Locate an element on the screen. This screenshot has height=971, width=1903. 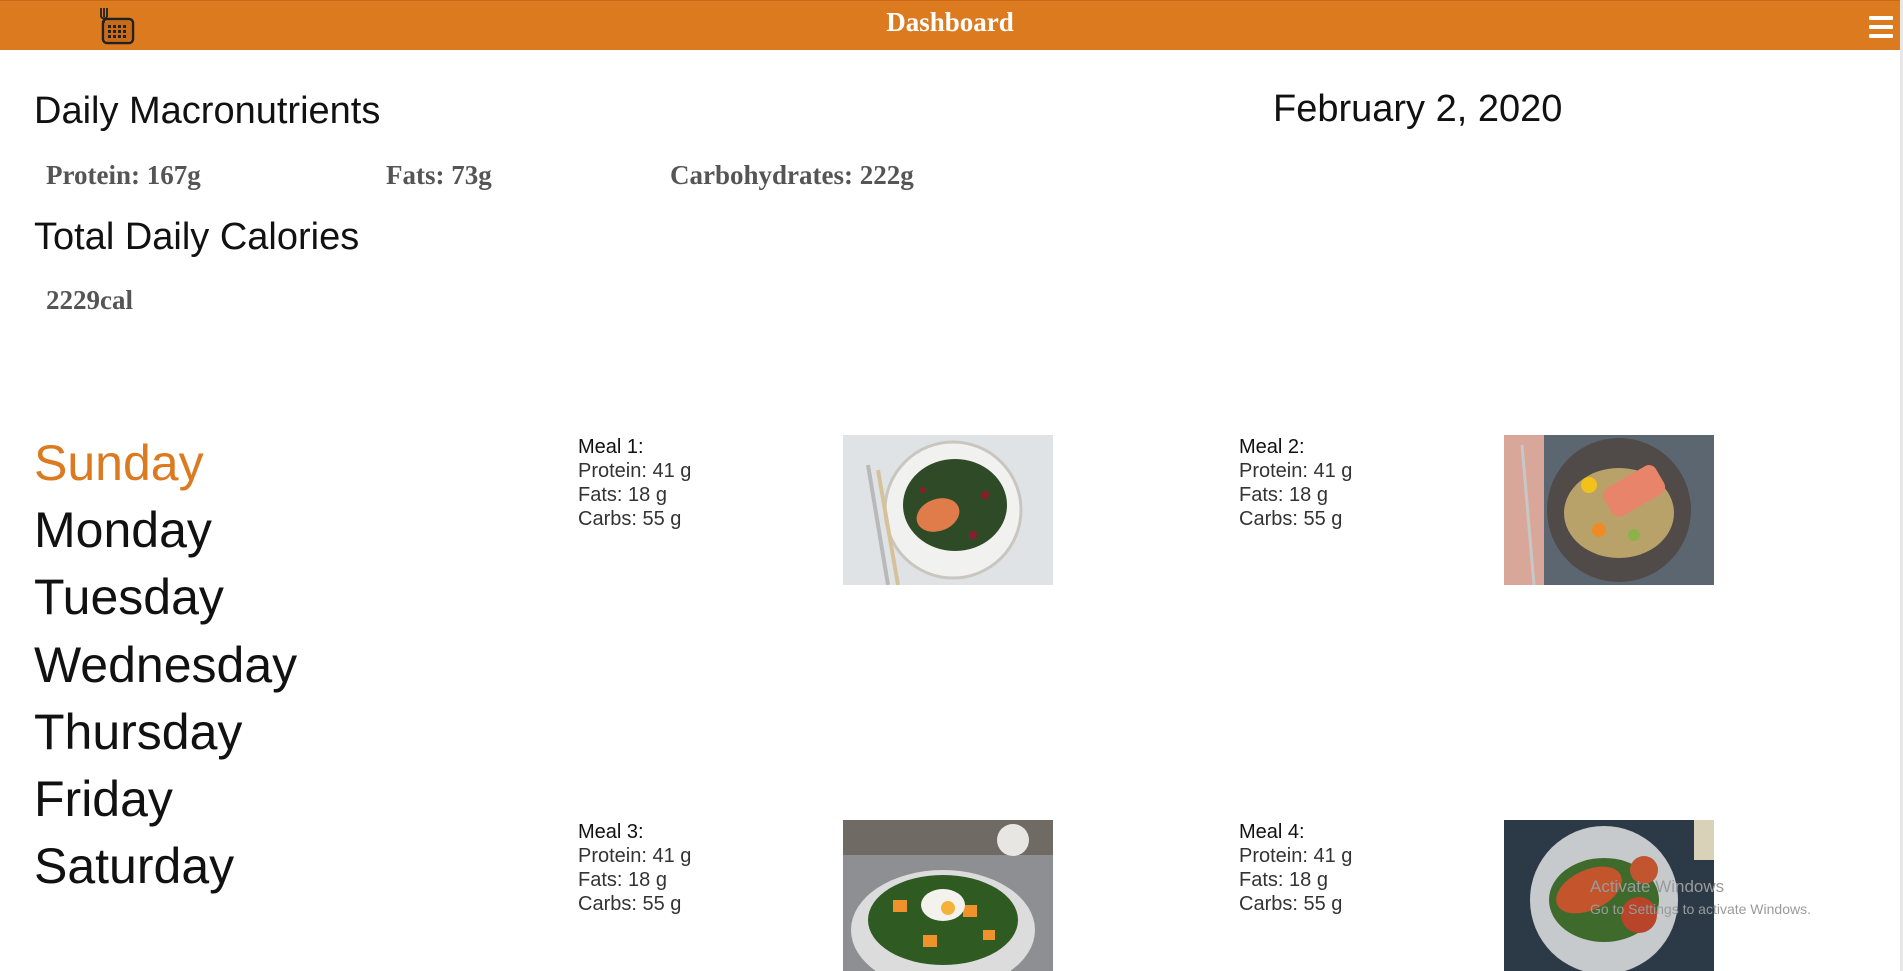
protein-total: Protein: 167g is located at coordinates (123, 175).